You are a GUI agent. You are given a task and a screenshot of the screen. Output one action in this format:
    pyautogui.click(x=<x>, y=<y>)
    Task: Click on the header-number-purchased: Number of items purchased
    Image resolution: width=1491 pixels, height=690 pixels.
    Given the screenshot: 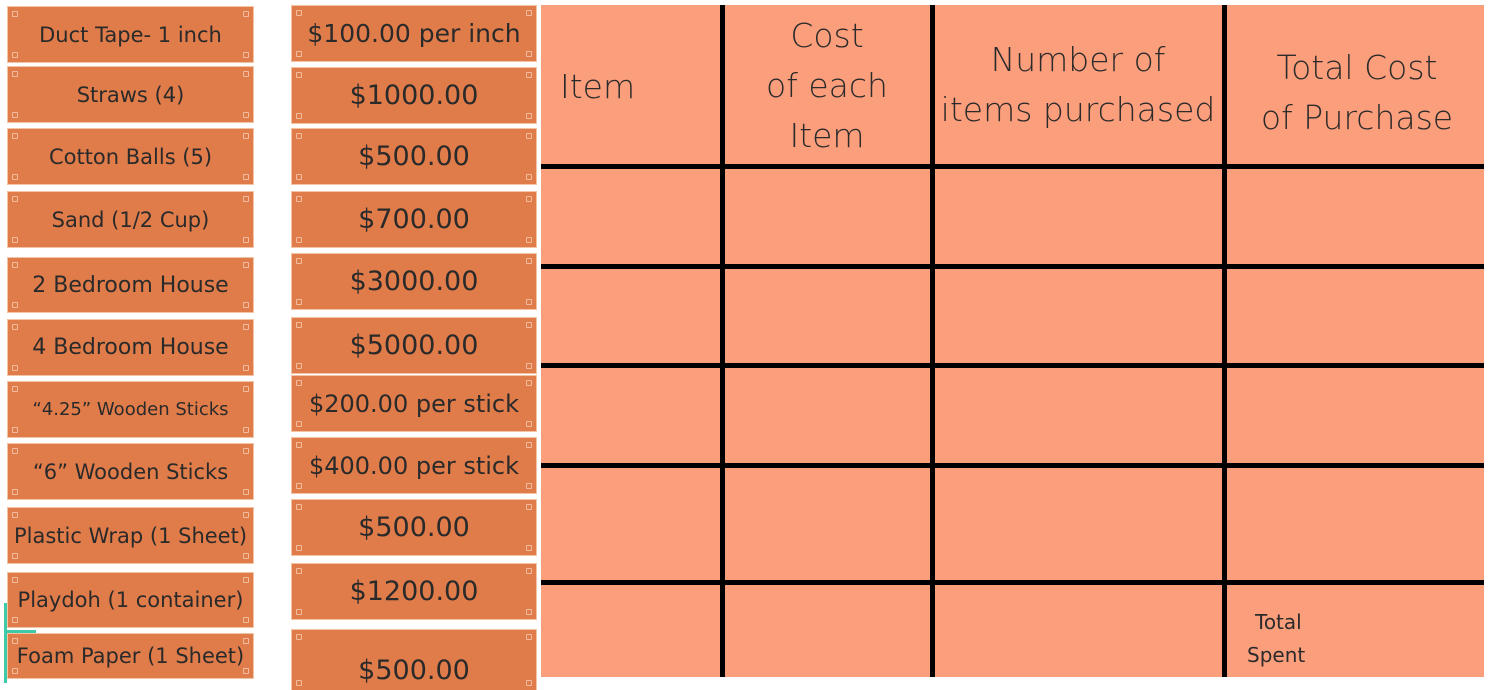 What is the action you would take?
    pyautogui.click(x=1078, y=85)
    